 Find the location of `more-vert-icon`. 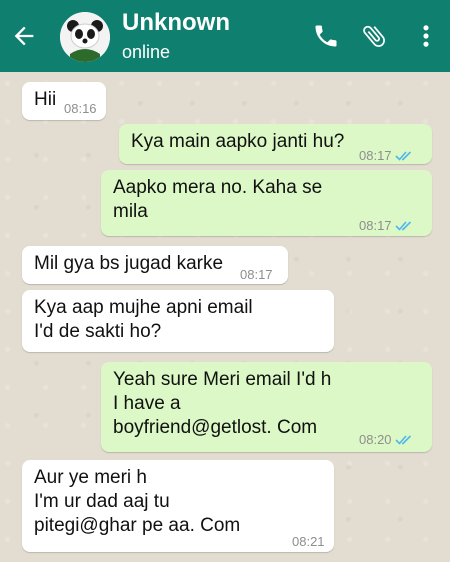

more-vert-icon is located at coordinates (426, 36).